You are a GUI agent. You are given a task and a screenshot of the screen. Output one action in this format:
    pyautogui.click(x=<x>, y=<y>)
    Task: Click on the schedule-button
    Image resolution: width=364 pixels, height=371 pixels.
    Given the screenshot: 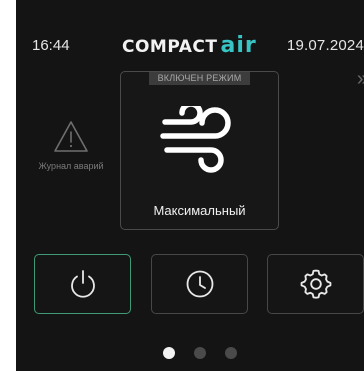 What is the action you would take?
    pyautogui.click(x=199, y=284)
    